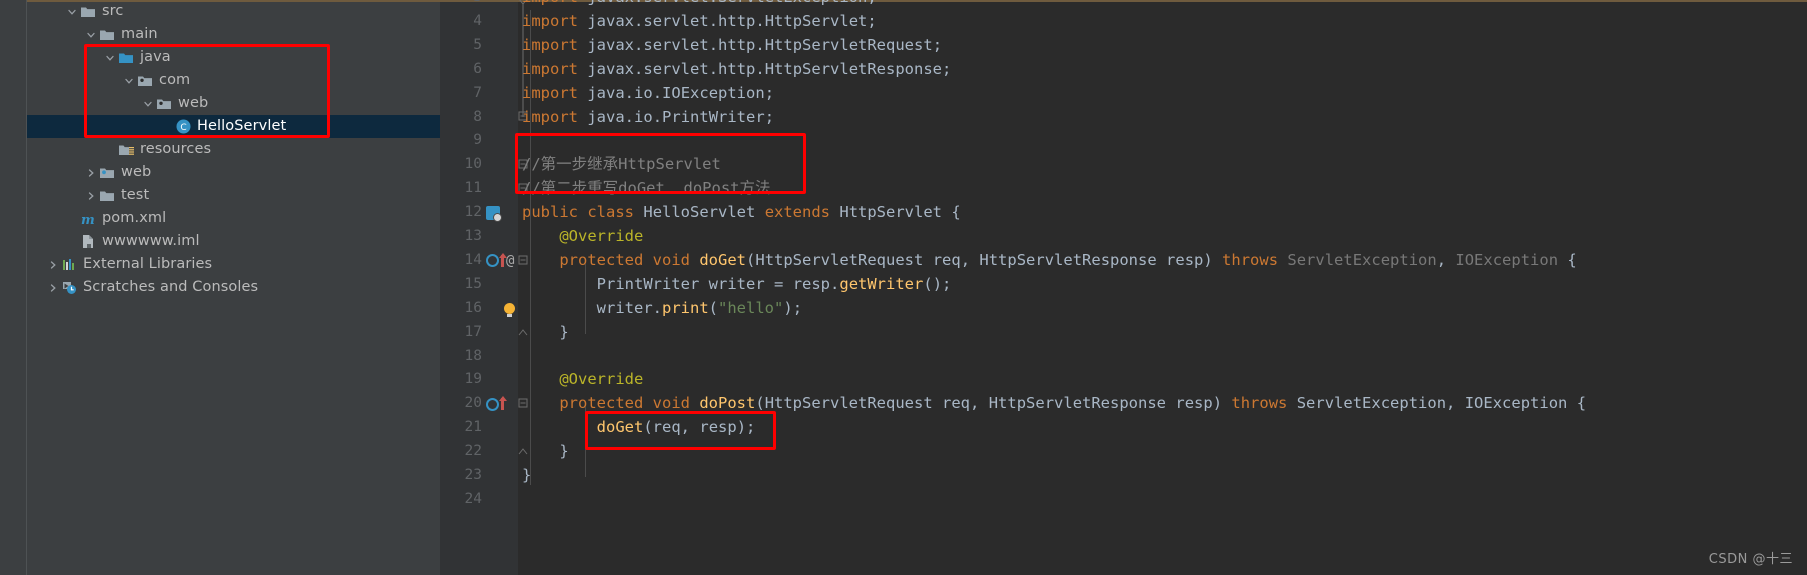  What do you see at coordinates (477, 140) in the screenshot?
I see `line-number: 9` at bounding box center [477, 140].